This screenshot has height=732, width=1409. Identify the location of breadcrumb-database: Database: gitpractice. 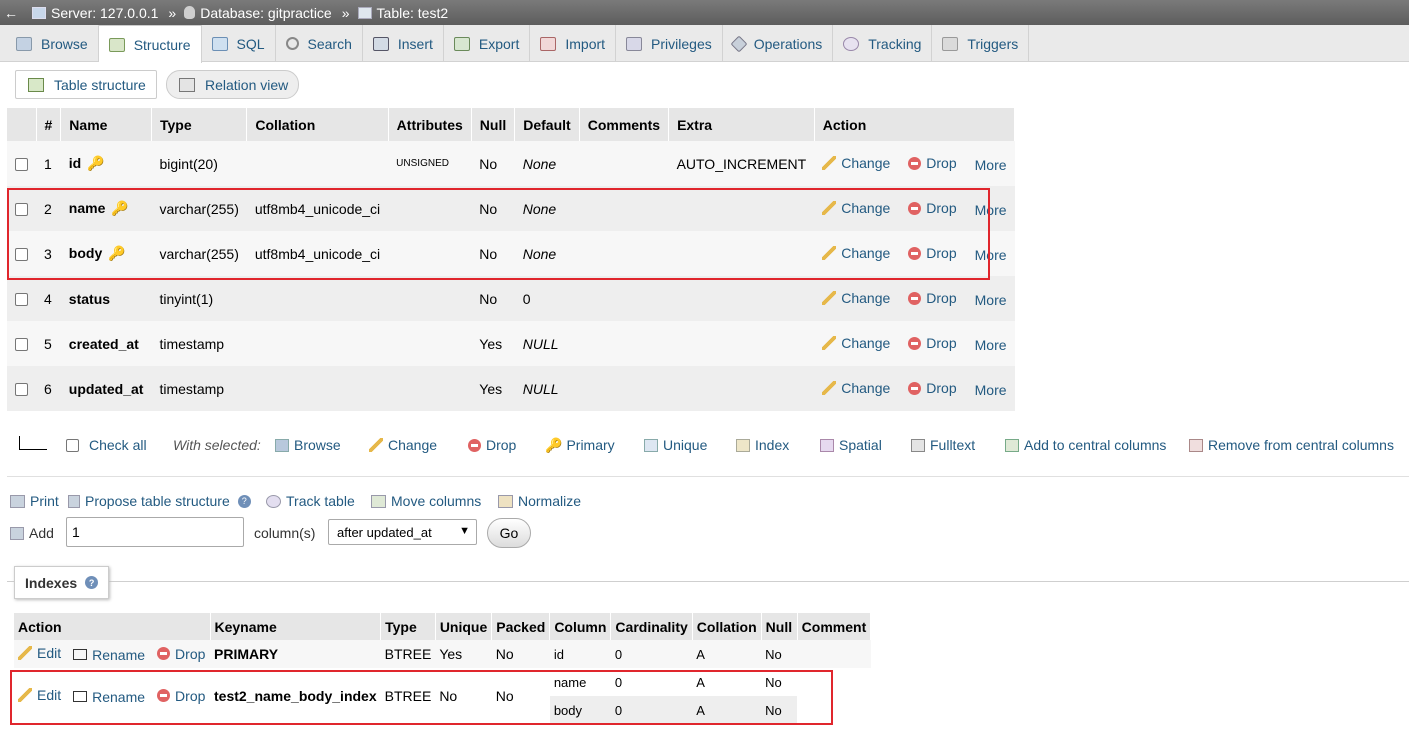
(258, 13).